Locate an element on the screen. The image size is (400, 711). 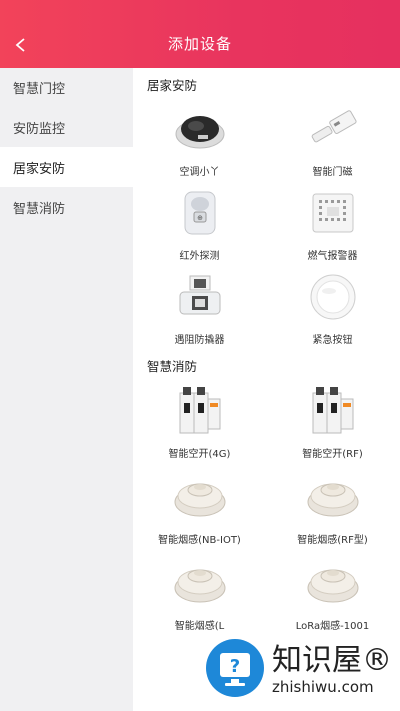
sidebar-item-smart-door: 智慧门控 is located at coordinates (66, 87).